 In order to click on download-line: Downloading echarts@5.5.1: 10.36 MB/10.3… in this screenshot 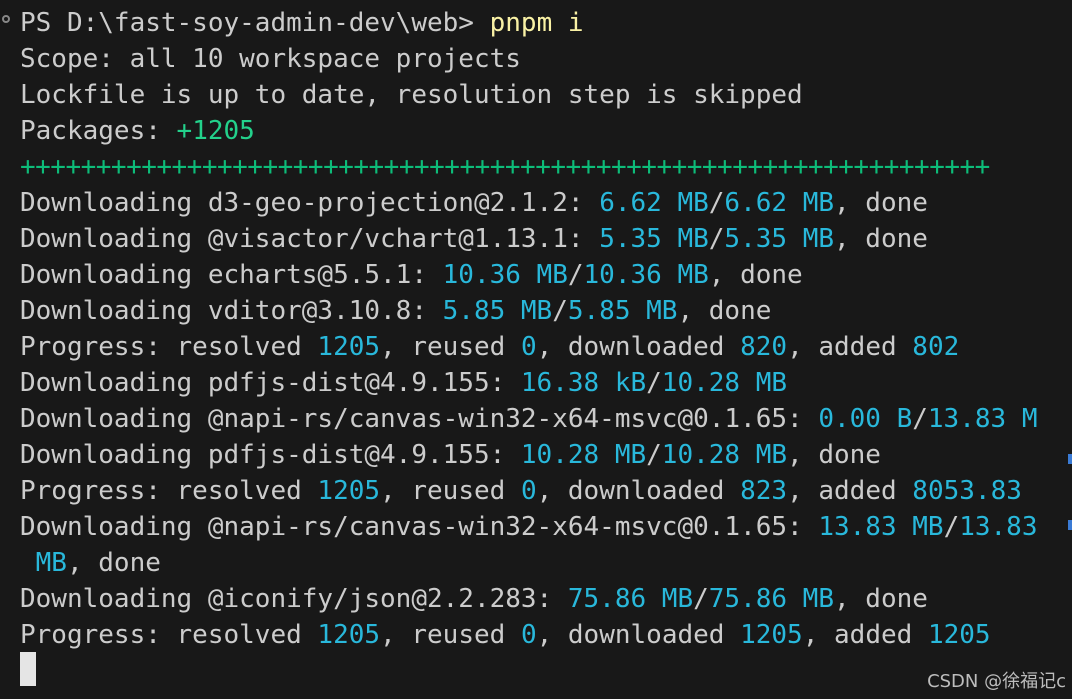, I will do `click(411, 275)`.